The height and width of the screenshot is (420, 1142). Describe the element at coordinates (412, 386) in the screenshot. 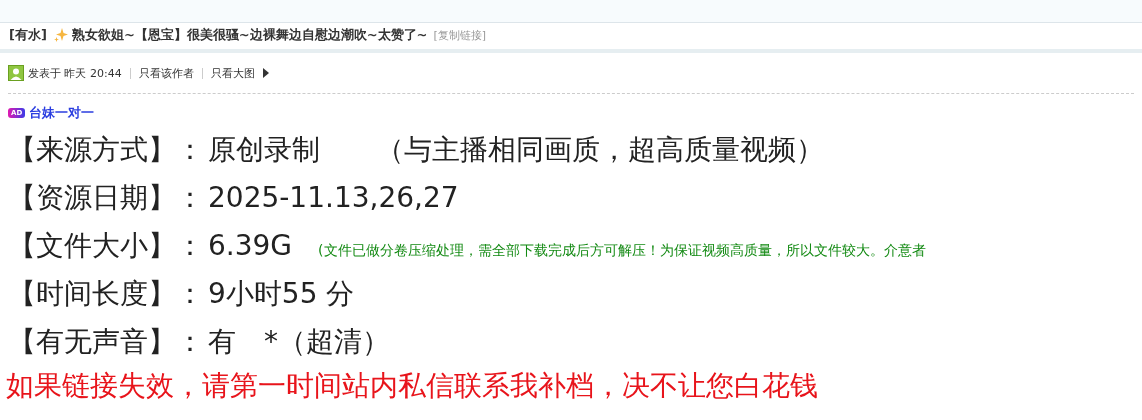

I see `notice-text: 如果链接失效，请第一时间站内私信联系我补档，决不让您白花钱` at that location.